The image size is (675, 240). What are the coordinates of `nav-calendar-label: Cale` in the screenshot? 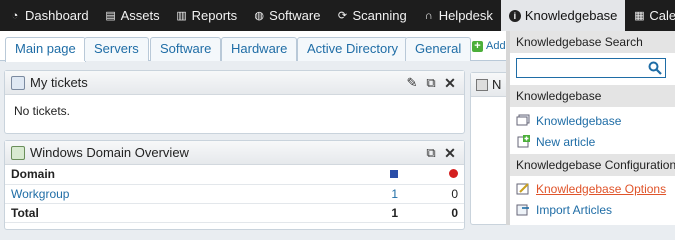 It's located at (662, 15).